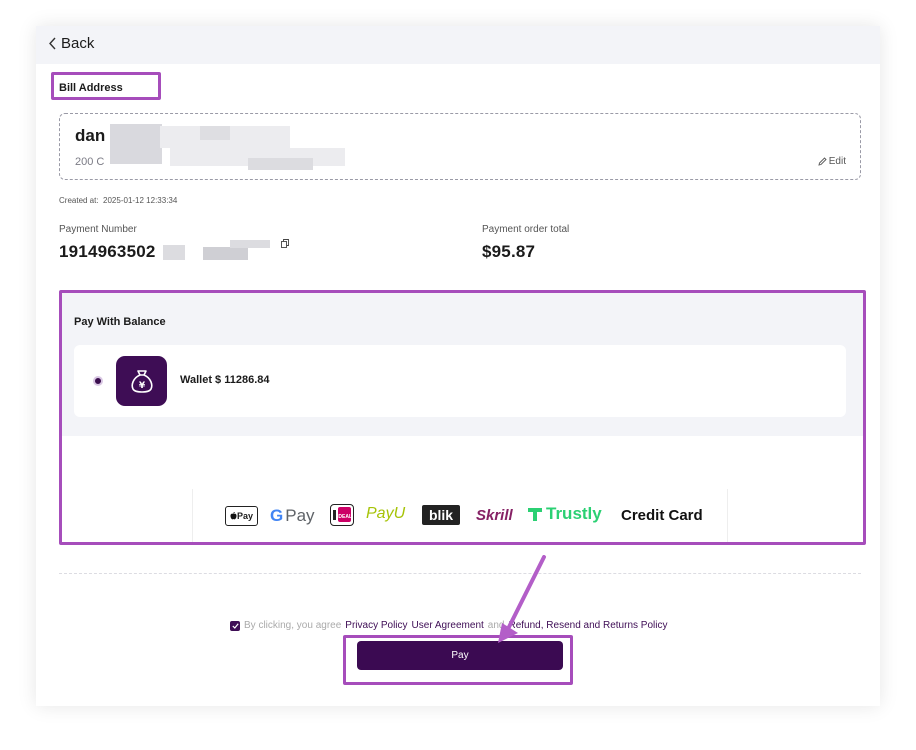 This screenshot has width=916, height=750. What do you see at coordinates (98, 229) in the screenshot?
I see `payment-number-label: Payment Number` at bounding box center [98, 229].